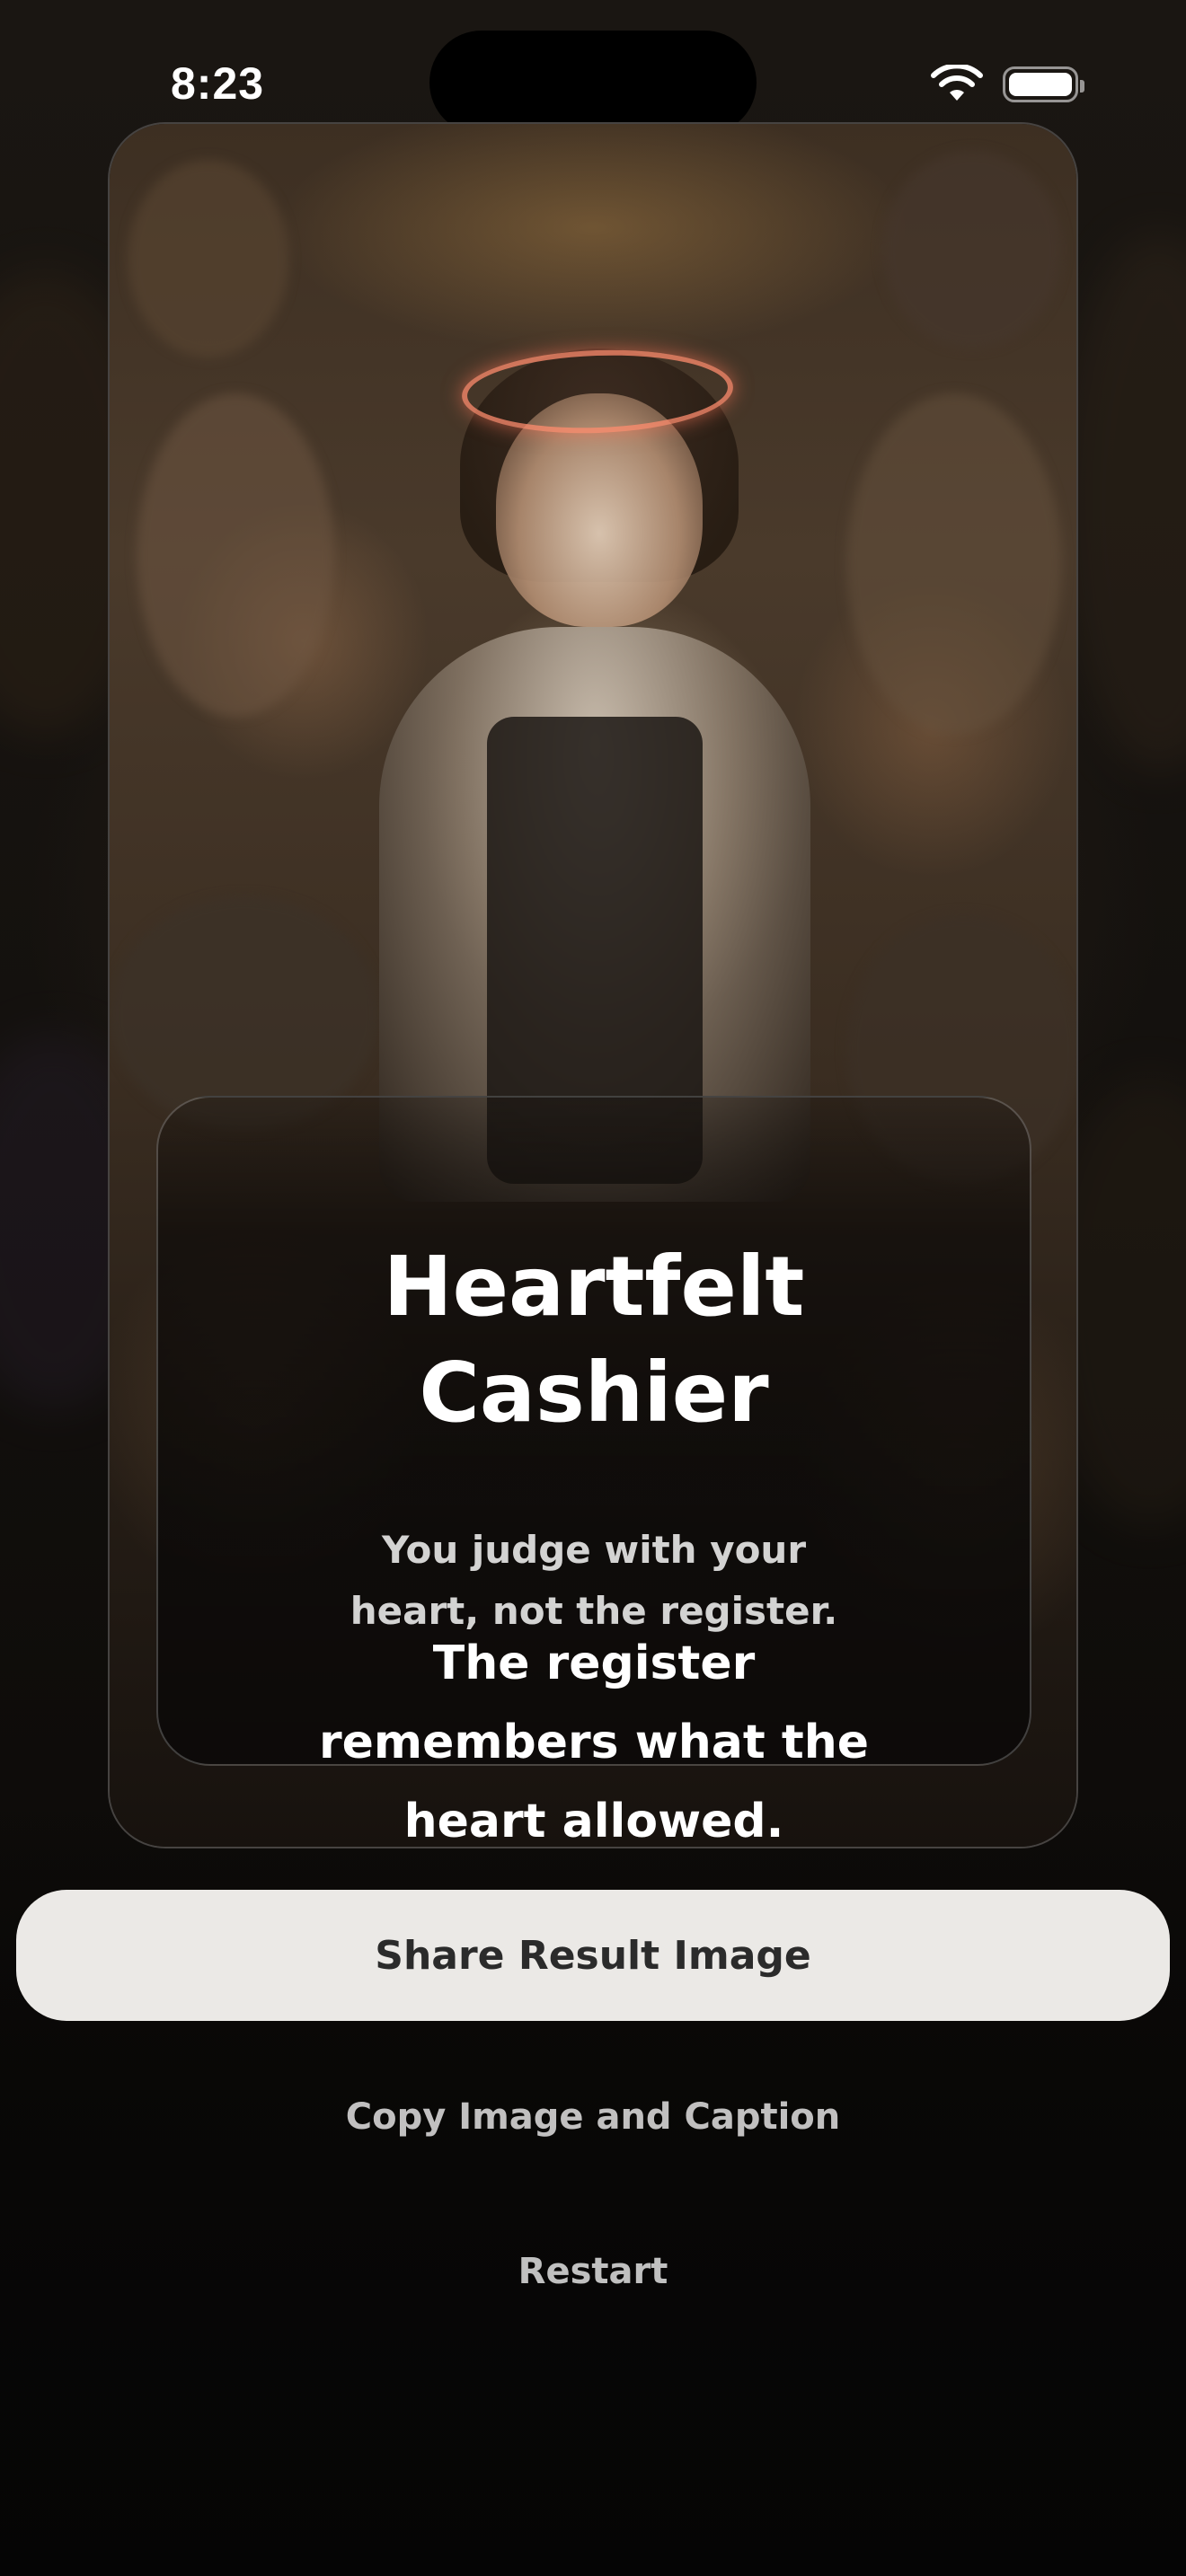  Describe the element at coordinates (957, 84) in the screenshot. I see `wifi-icon` at that location.